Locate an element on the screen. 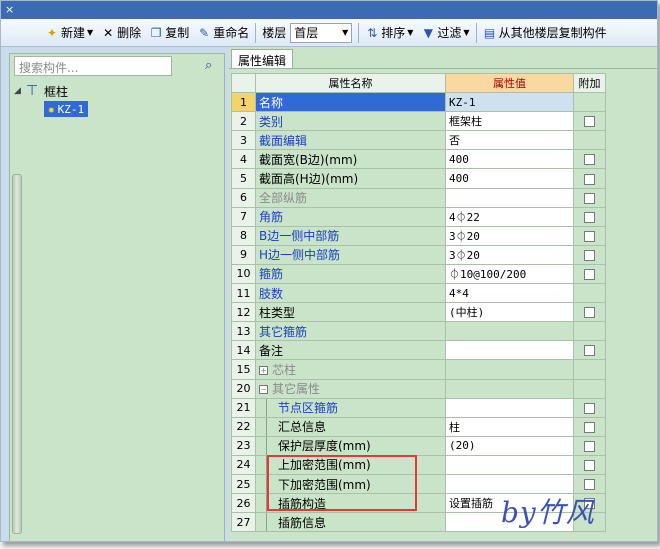 This screenshot has width=660, height=549. property-name-text: 节点区箍筋 is located at coordinates (308, 408).